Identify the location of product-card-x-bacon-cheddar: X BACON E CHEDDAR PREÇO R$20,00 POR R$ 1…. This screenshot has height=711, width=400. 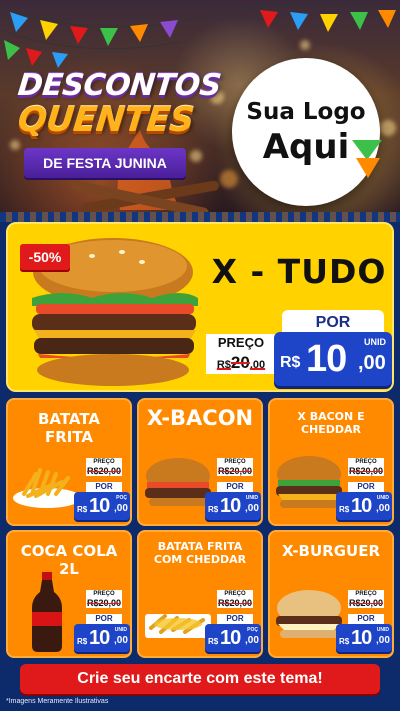
(331, 462).